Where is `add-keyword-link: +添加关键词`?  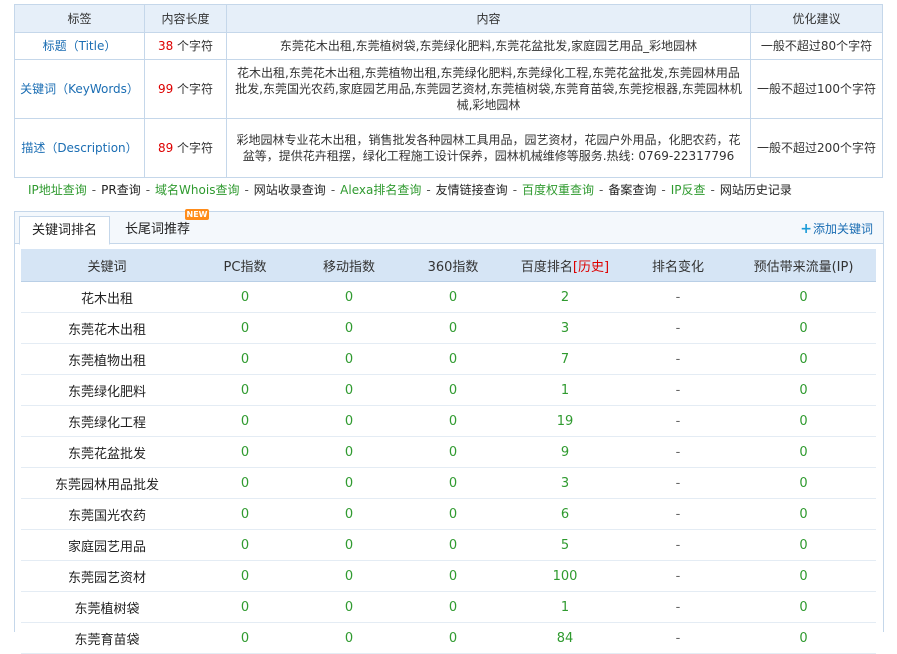
add-keyword-link: +添加关键词 is located at coordinates (836, 228).